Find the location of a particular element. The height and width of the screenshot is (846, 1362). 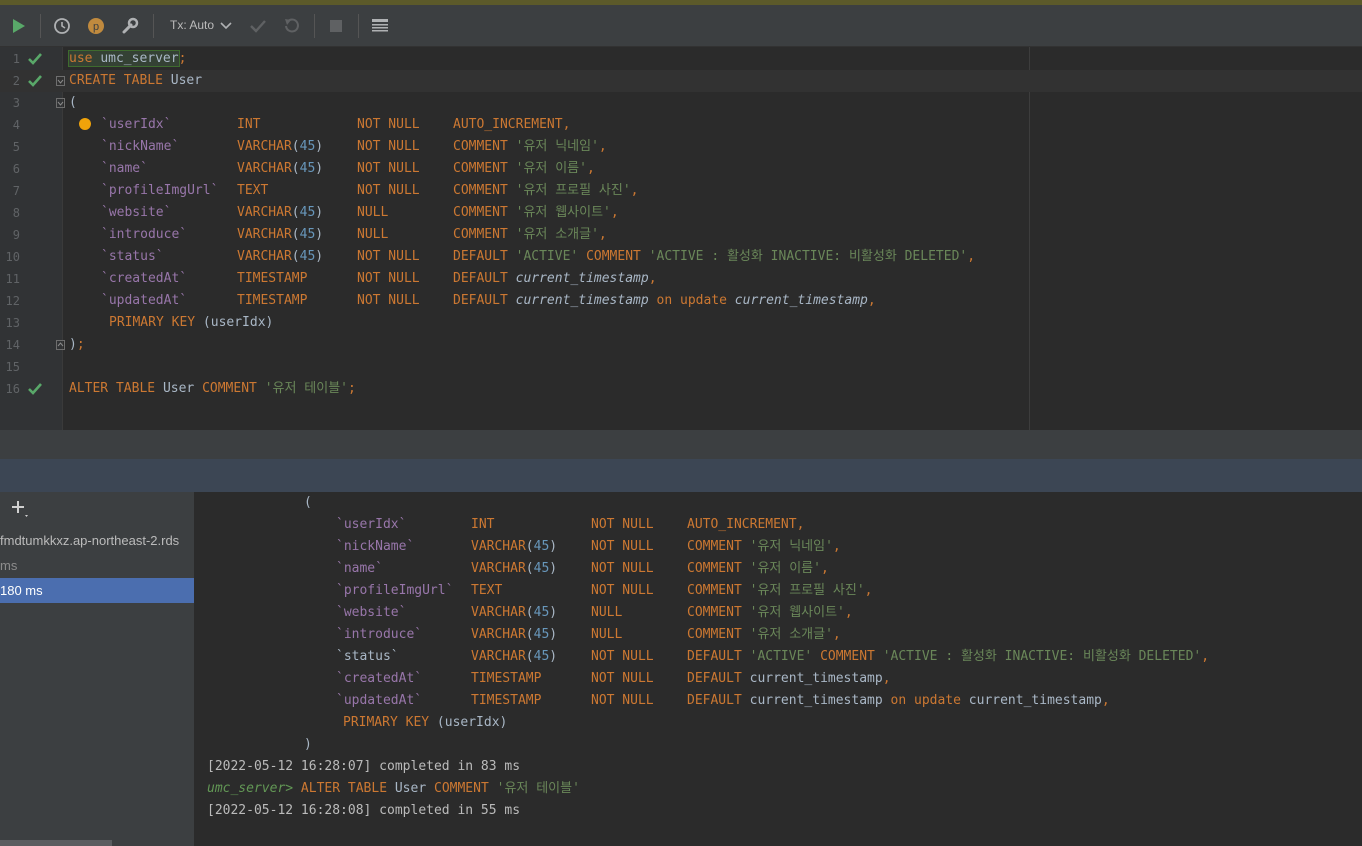

wrench-icon is located at coordinates (130, 26).